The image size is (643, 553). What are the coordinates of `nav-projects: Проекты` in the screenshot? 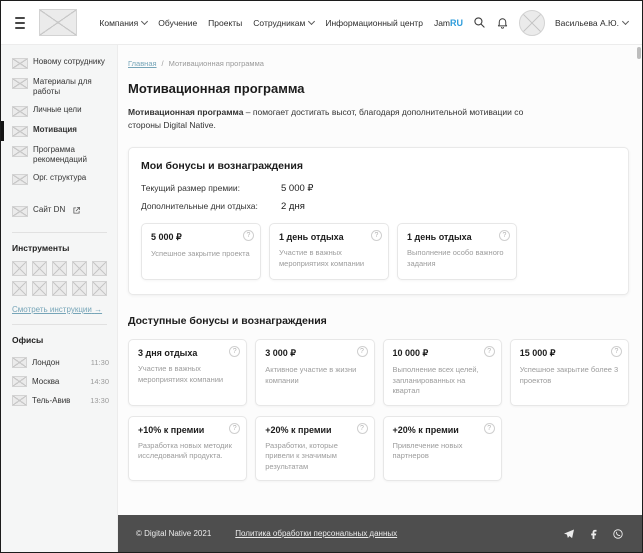 It's located at (225, 23).